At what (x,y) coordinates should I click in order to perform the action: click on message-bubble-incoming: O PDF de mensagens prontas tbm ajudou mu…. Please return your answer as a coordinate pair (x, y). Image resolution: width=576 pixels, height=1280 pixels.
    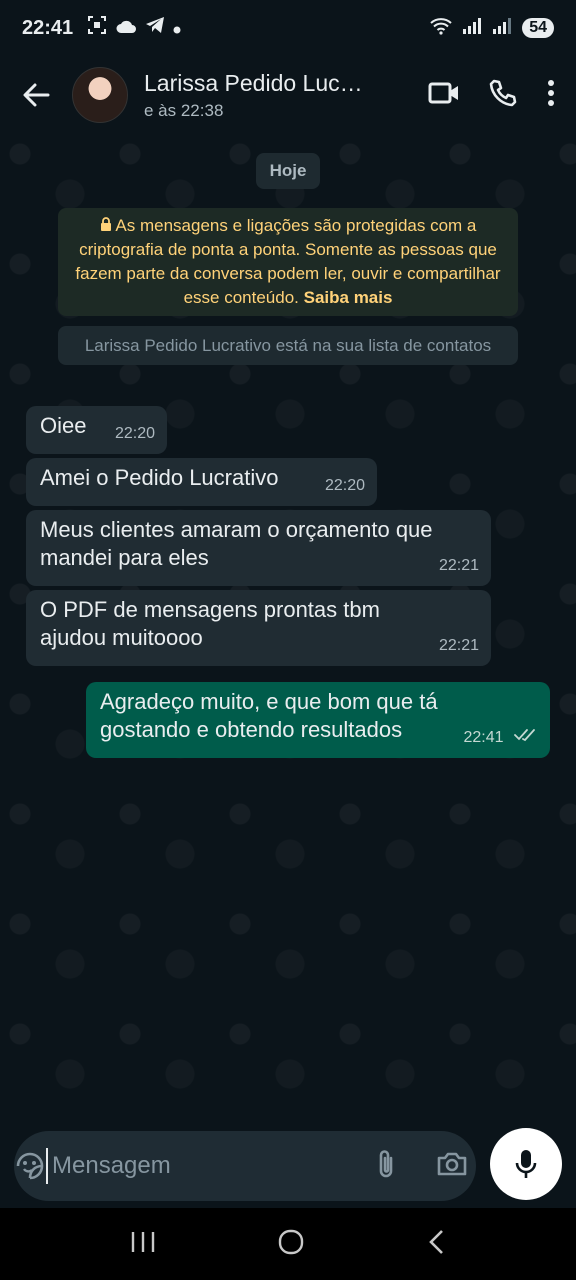
    Looking at the image, I should click on (258, 628).